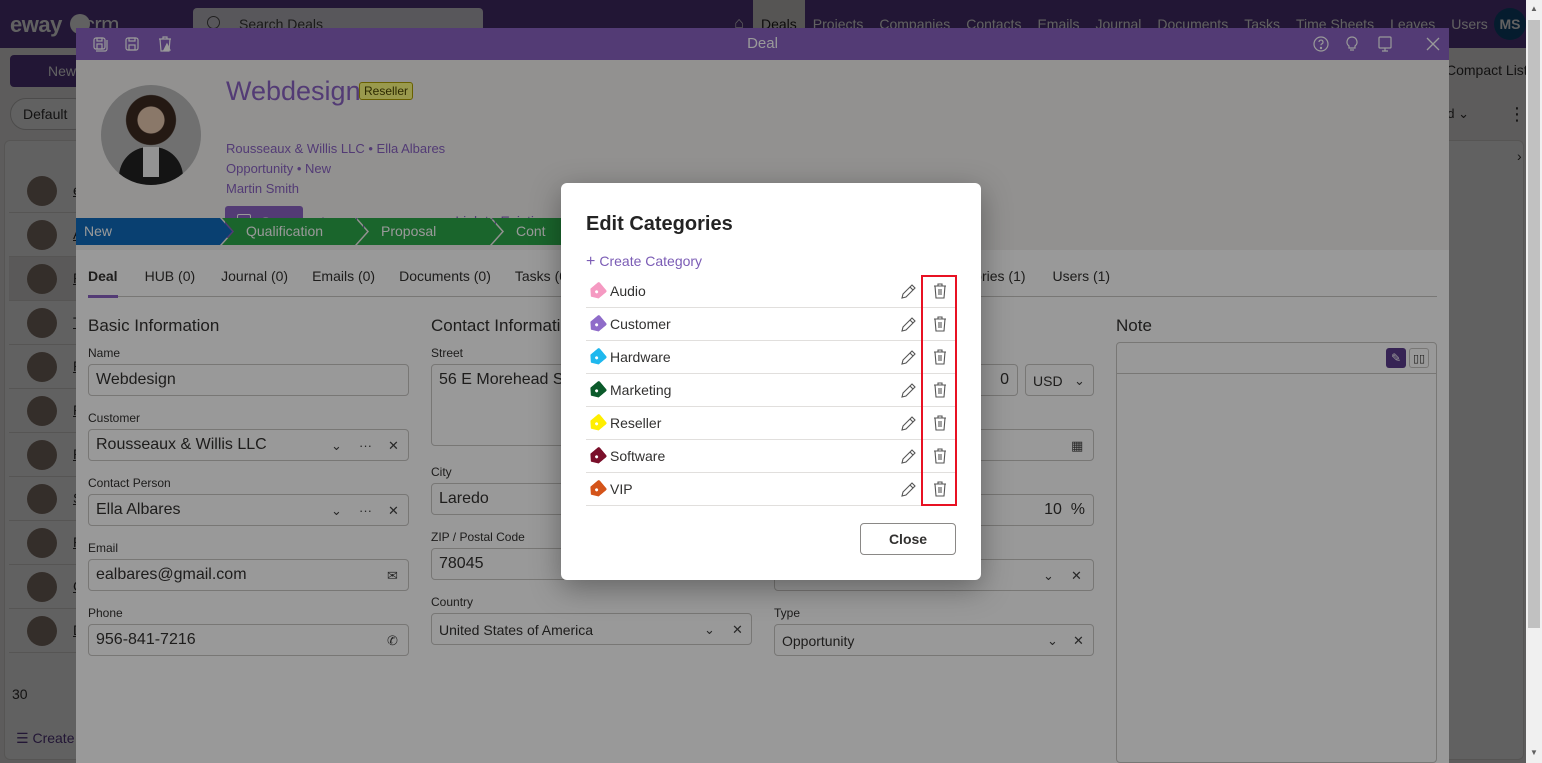 This screenshot has width=1542, height=763. Describe the element at coordinates (636, 423) in the screenshot. I see `category-name: Reseller` at that location.